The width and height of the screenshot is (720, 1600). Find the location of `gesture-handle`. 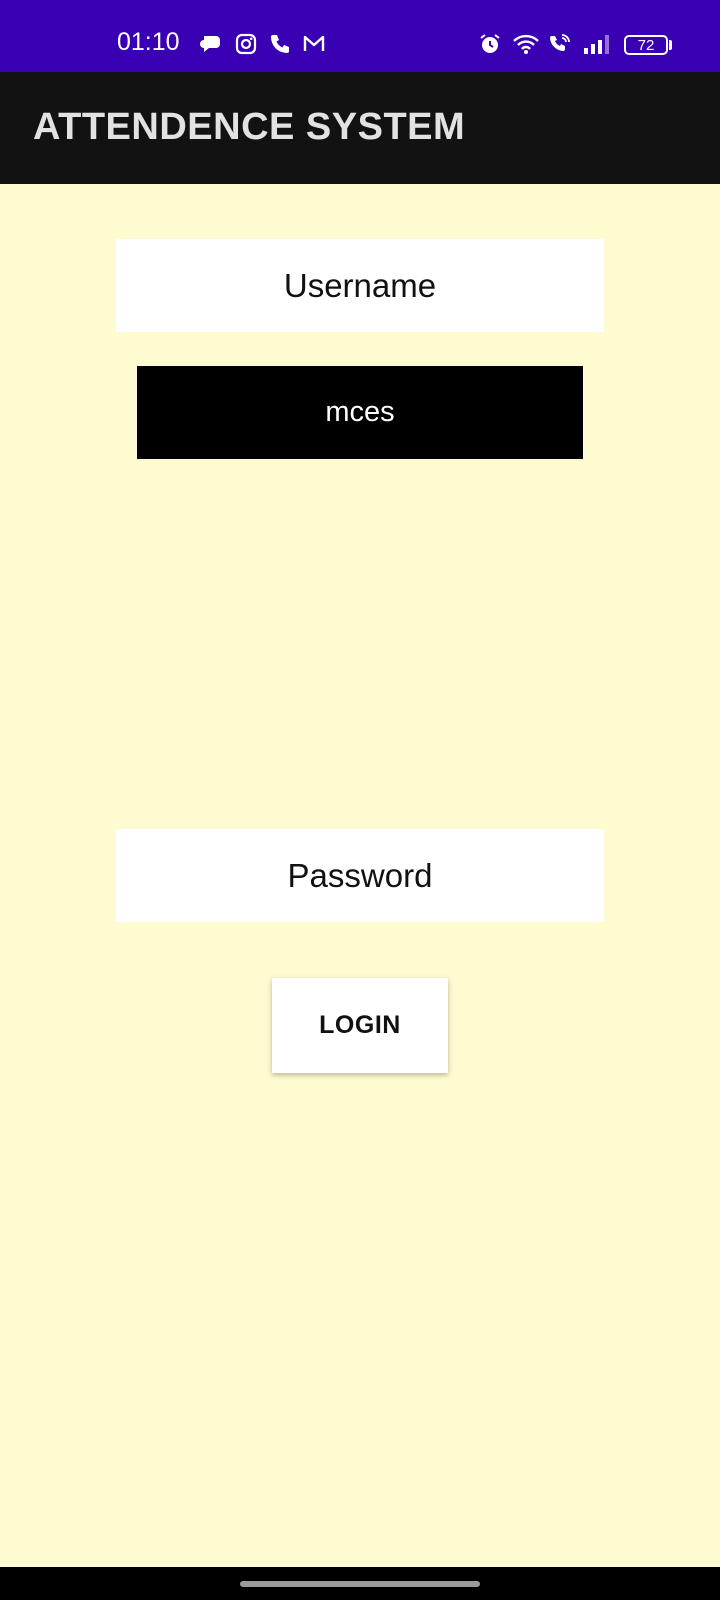

gesture-handle is located at coordinates (360, 1584).